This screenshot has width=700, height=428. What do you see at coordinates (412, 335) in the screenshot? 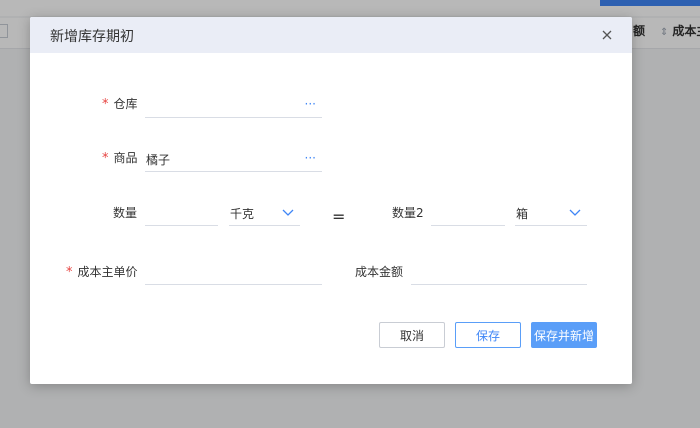
I see `cancel-button: 取消` at bounding box center [412, 335].